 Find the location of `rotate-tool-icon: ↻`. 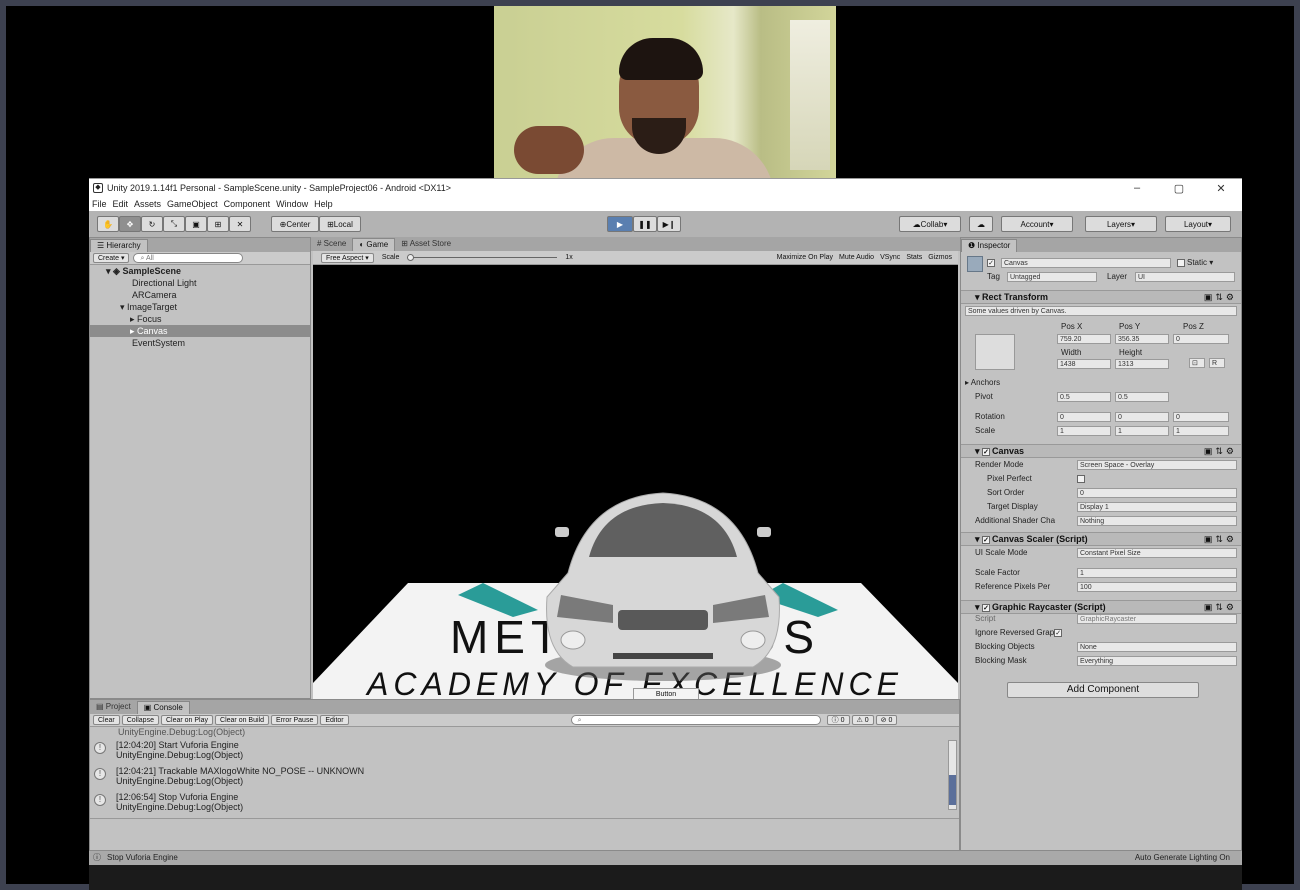

rotate-tool-icon: ↻ is located at coordinates (152, 224).